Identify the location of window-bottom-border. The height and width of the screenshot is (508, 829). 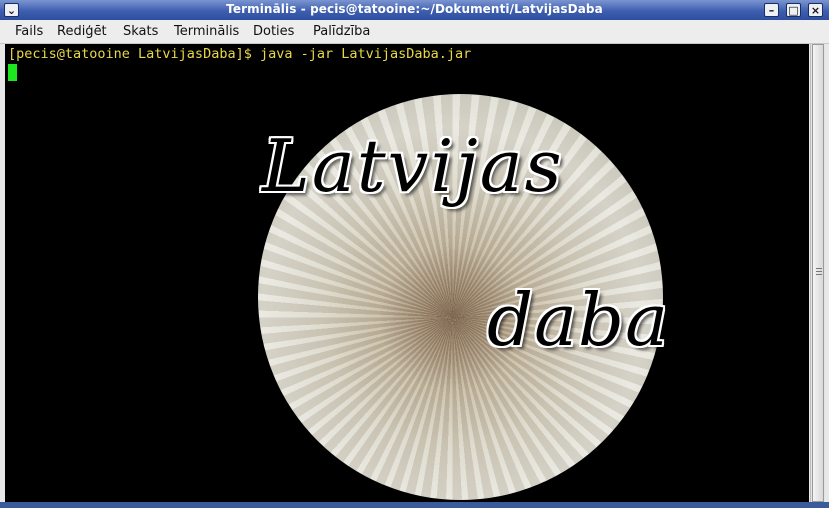
(414, 505).